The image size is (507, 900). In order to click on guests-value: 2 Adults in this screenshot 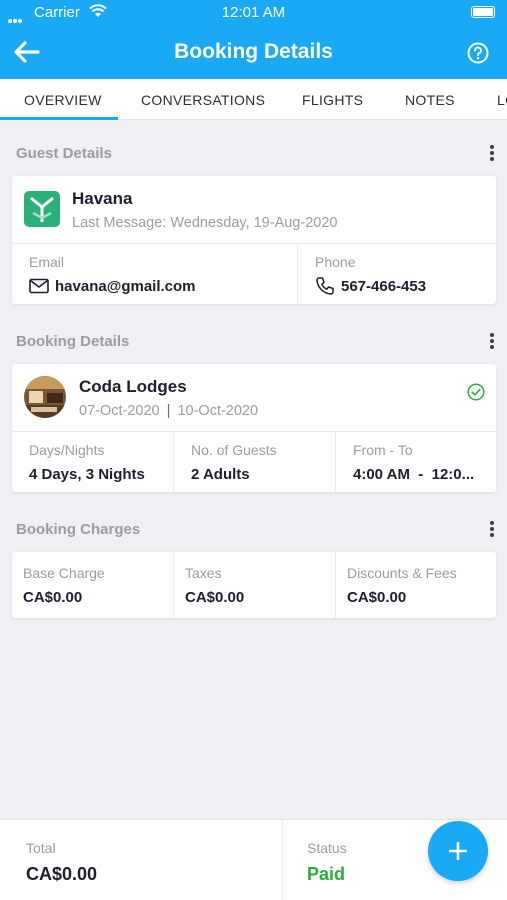, I will do `click(220, 474)`.